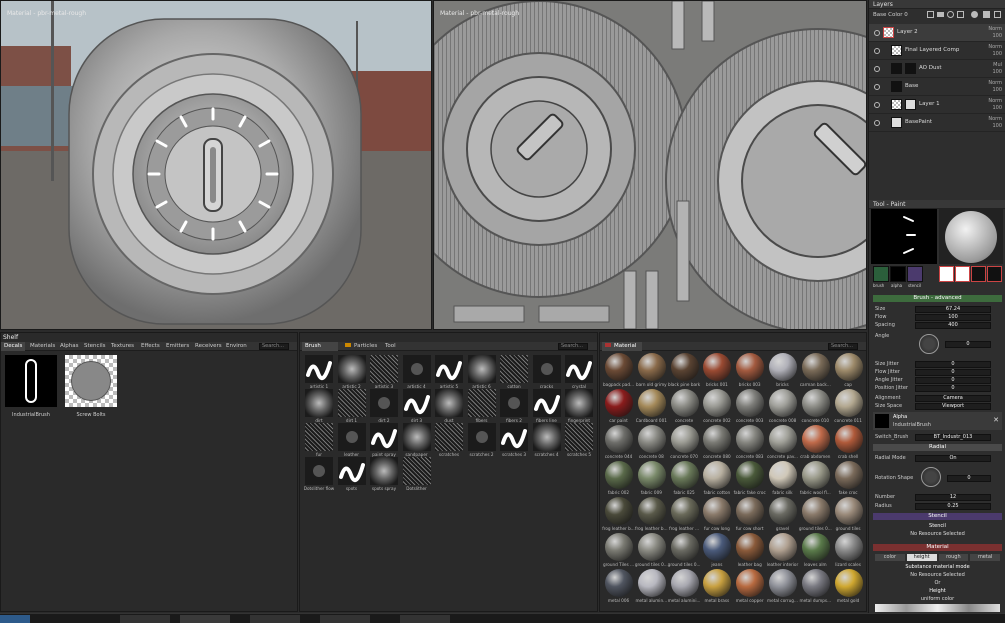  What do you see at coordinates (971, 344) in the screenshot?
I see `prop-angle-value: 0` at bounding box center [971, 344].